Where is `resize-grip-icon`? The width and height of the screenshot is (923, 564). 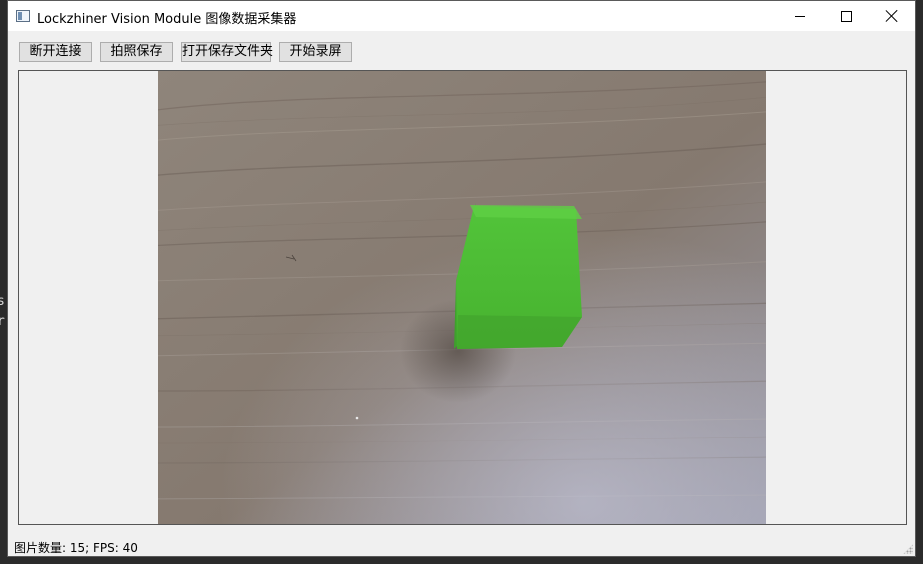
resize-grip-icon is located at coordinates (908, 549).